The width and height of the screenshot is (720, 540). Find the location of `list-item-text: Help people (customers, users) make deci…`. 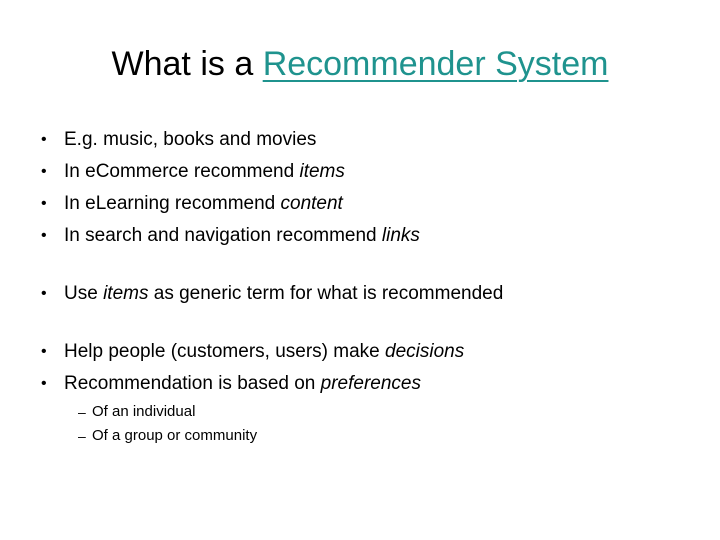

list-item-text: Help people (customers, users) make deci… is located at coordinates (264, 351).